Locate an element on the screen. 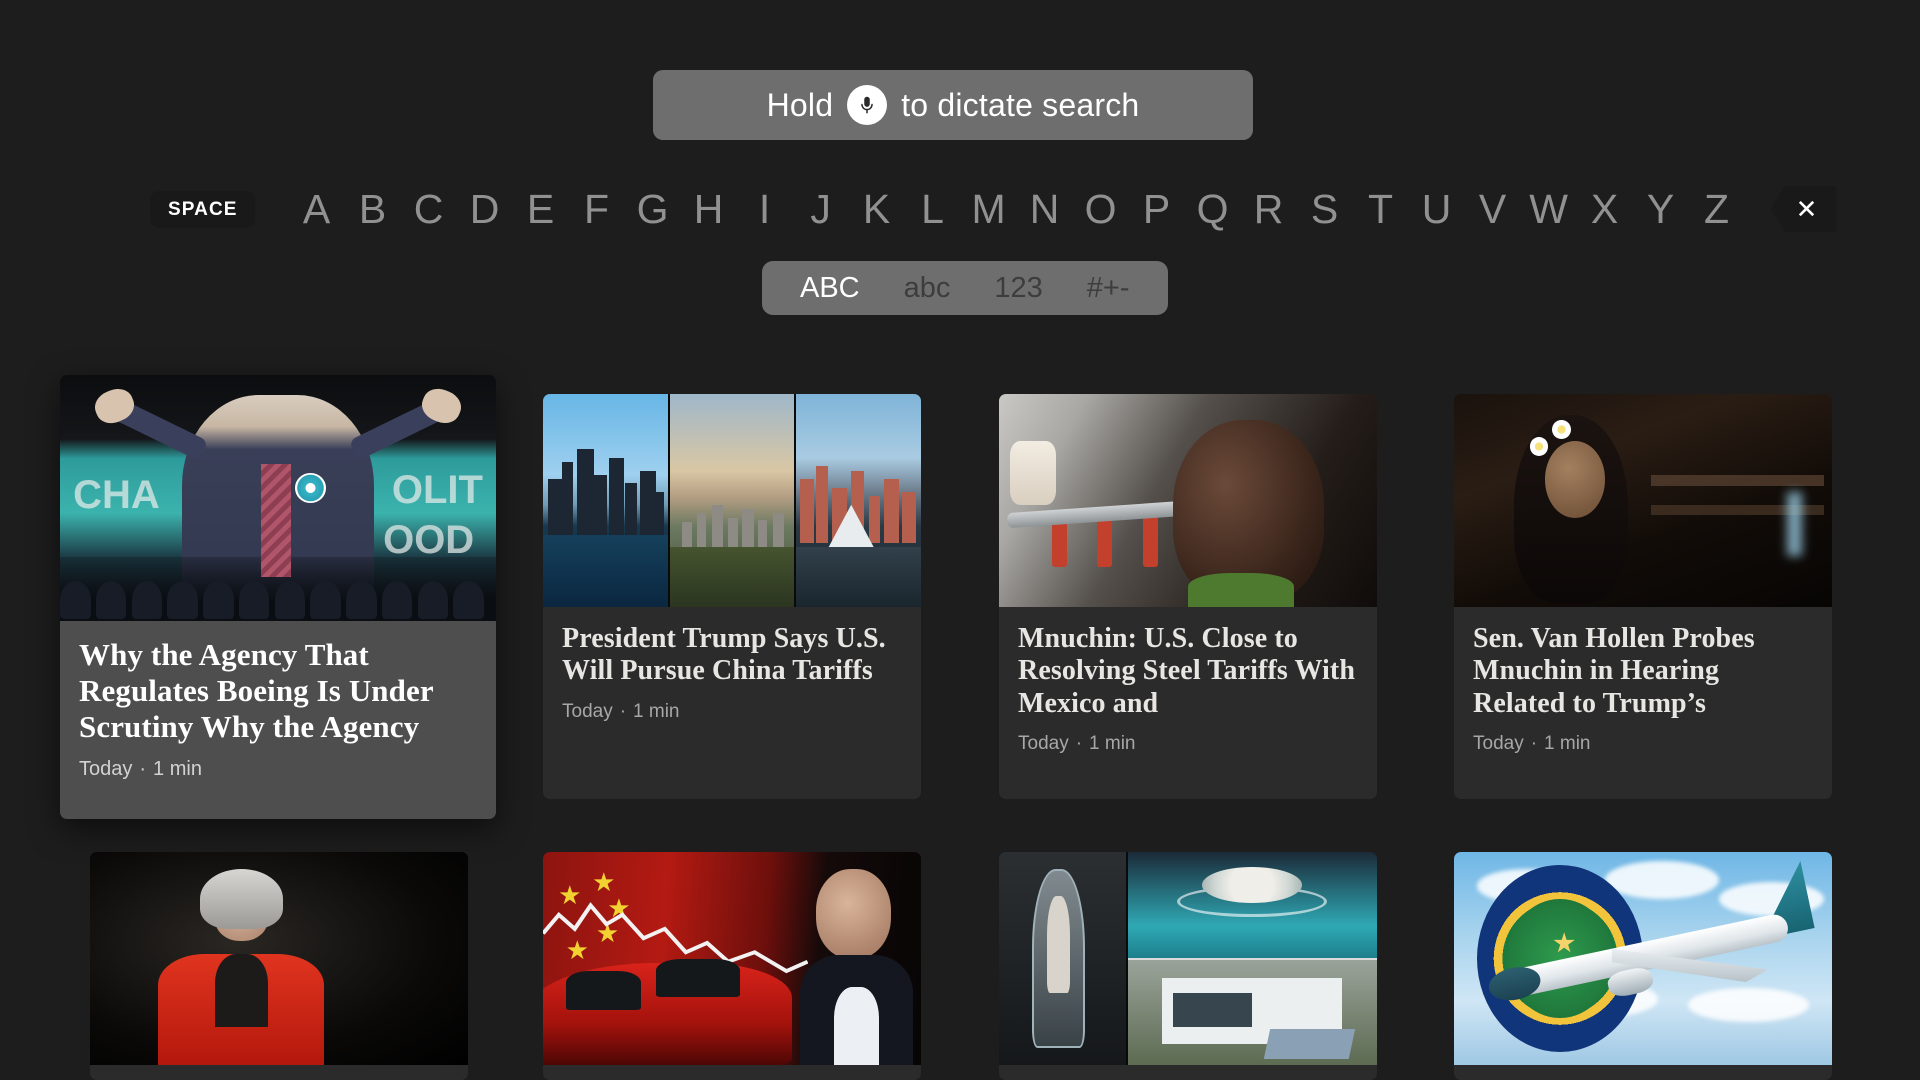  three-city-skyline-collage is located at coordinates (732, 500).